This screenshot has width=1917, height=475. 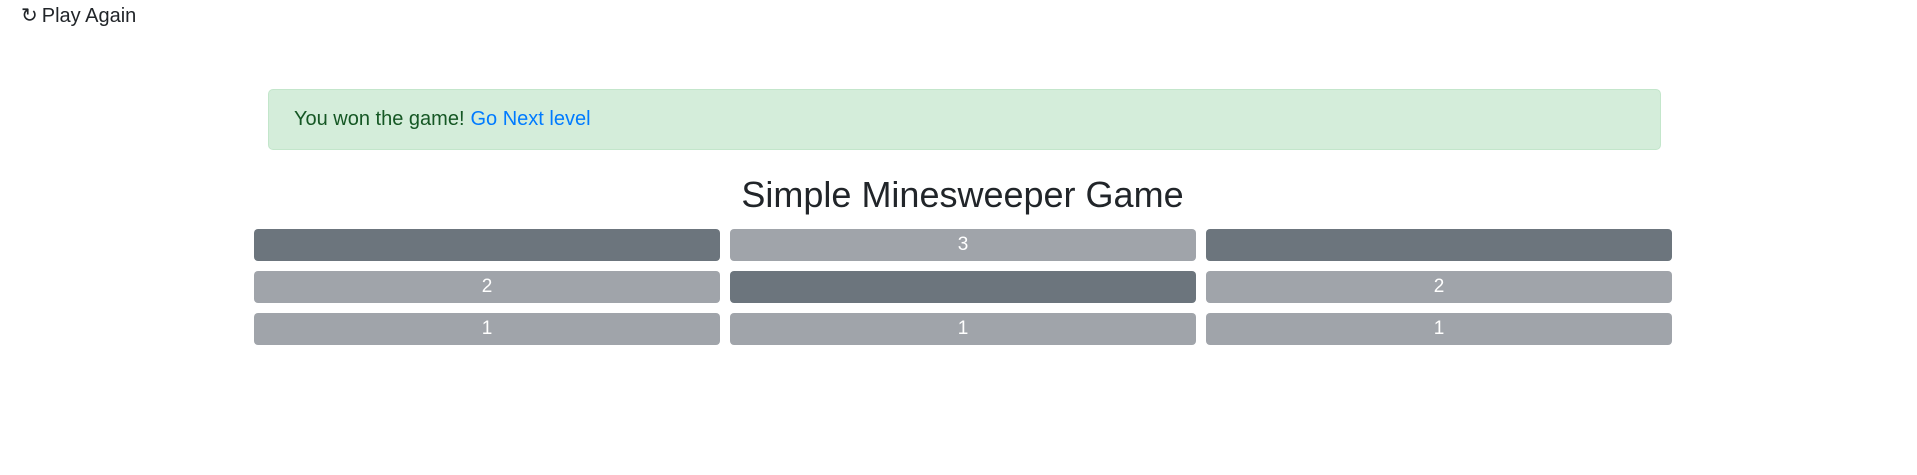 I want to click on play-again-button: ↻ Play Again, so click(x=78, y=16).